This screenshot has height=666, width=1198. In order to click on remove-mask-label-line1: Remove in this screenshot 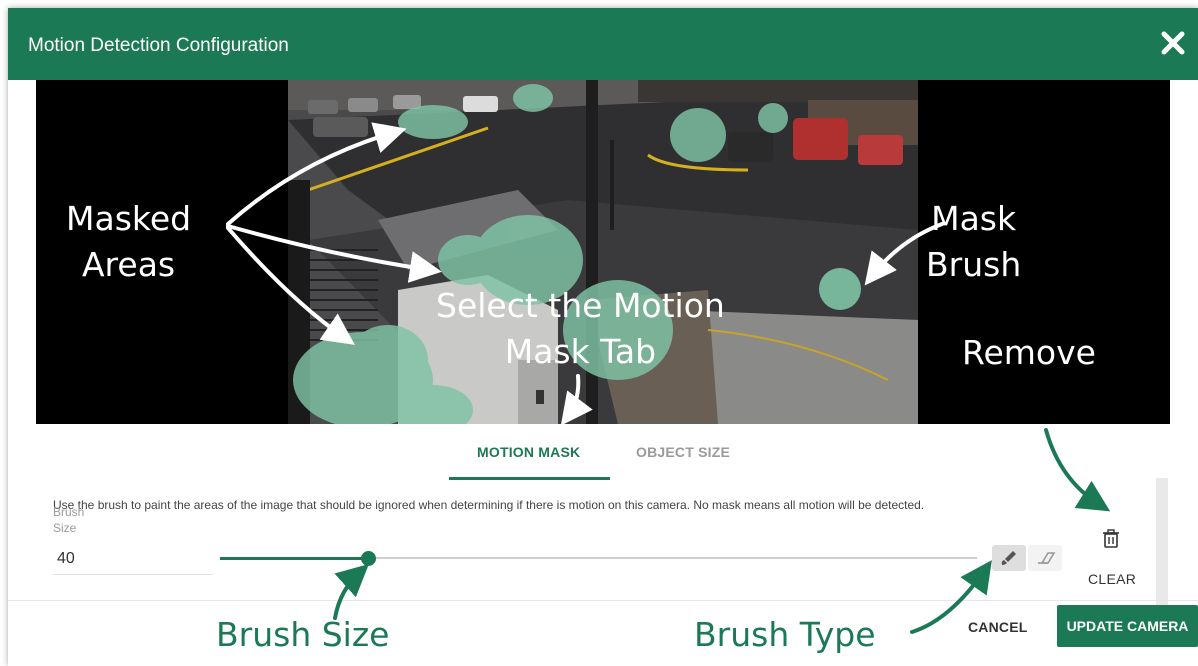, I will do `click(1029, 352)`.